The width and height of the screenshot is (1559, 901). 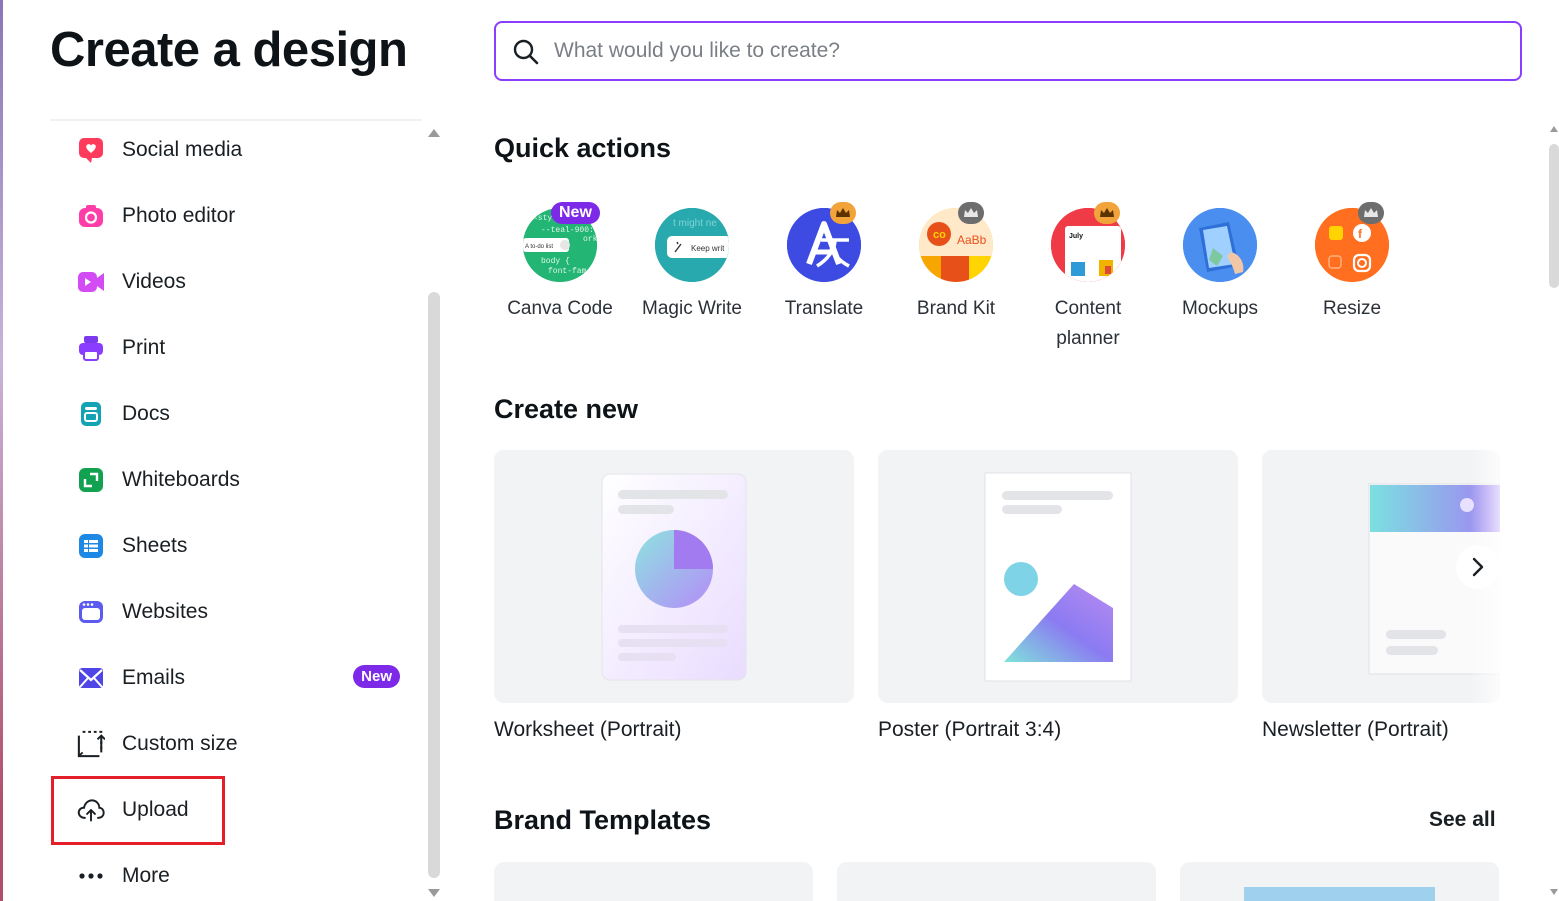 I want to click on sidebar-item-social-media: Social media, so click(x=230, y=150).